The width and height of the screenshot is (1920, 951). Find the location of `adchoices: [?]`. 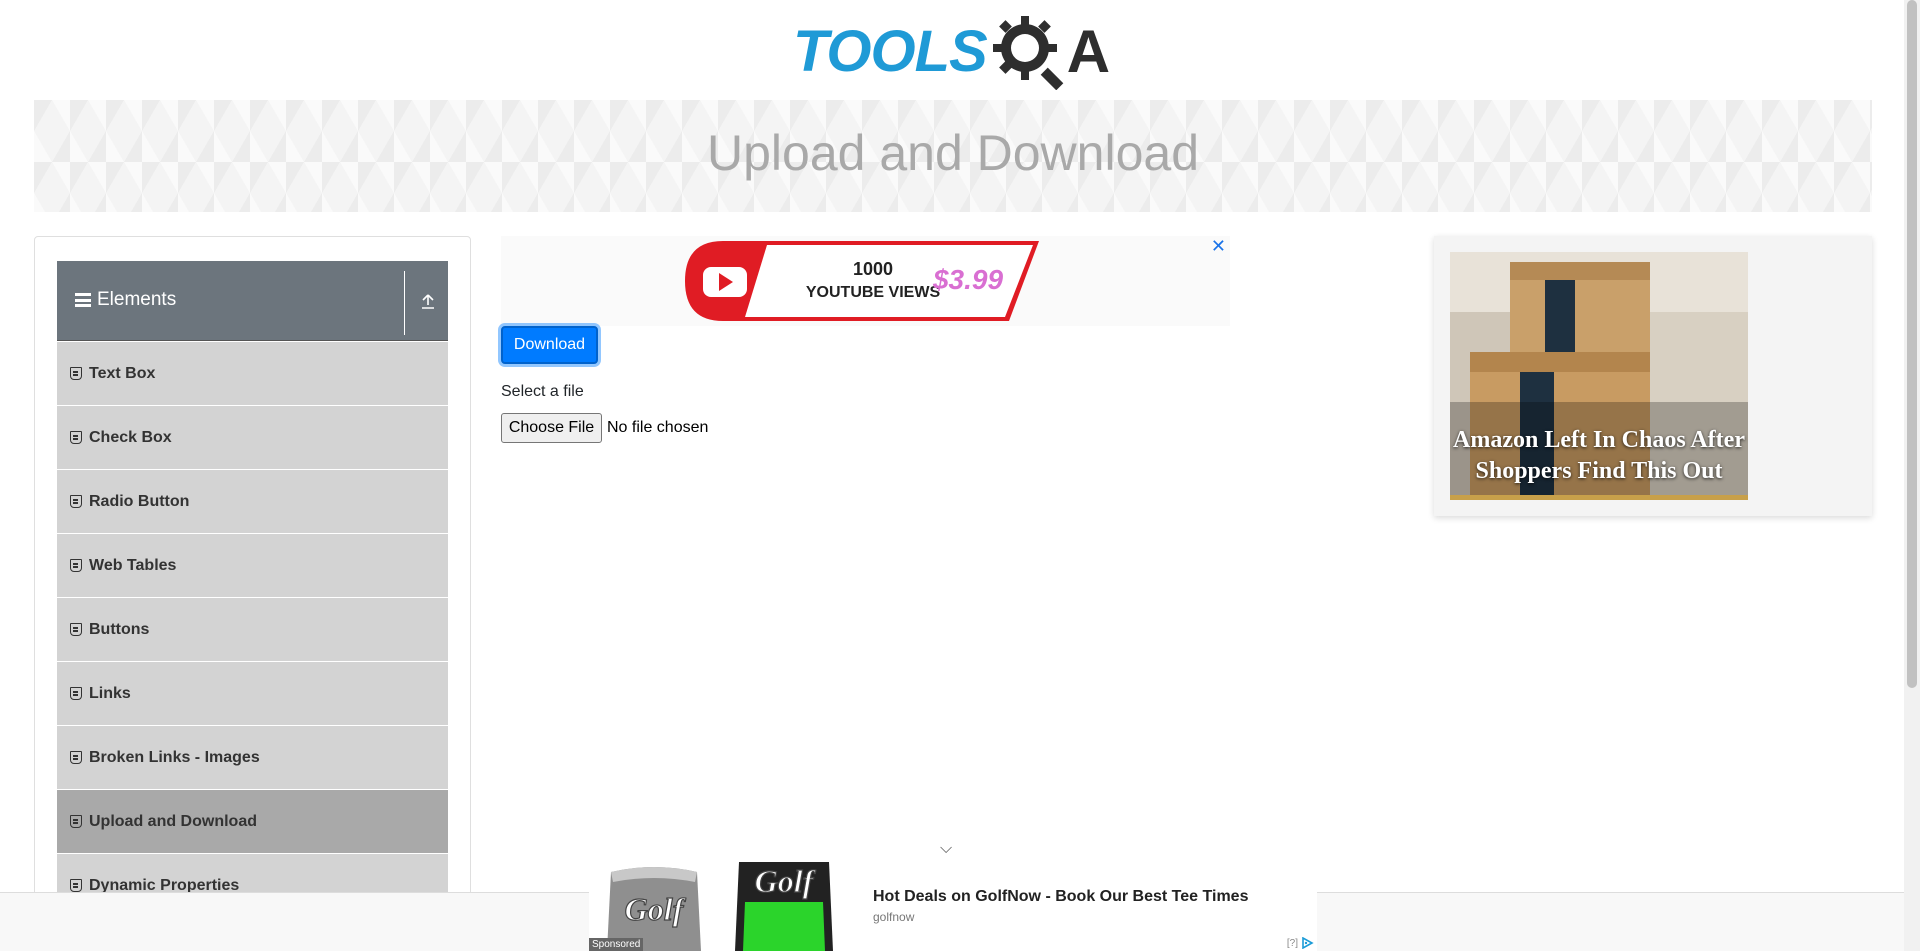

adchoices: [?] is located at coordinates (1301, 943).